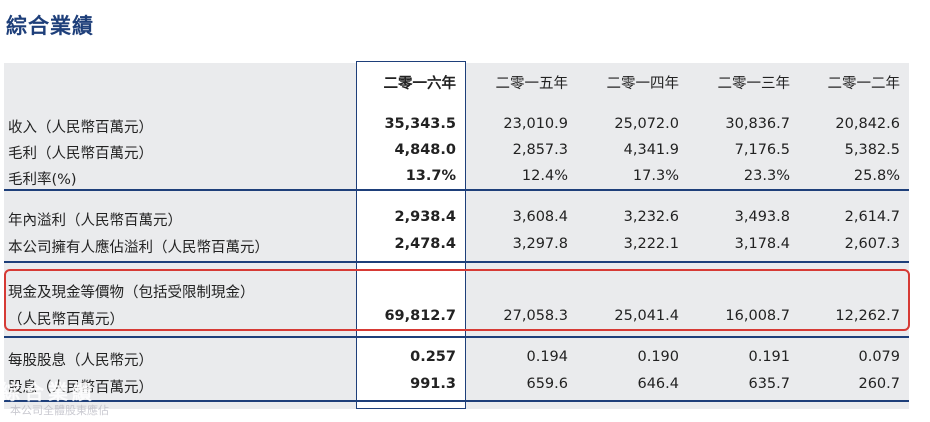 Image resolution: width=930 pixels, height=422 pixels. Describe the element at coordinates (420, 84) in the screenshot. I see `year-header-2016: 二零一六年` at that location.